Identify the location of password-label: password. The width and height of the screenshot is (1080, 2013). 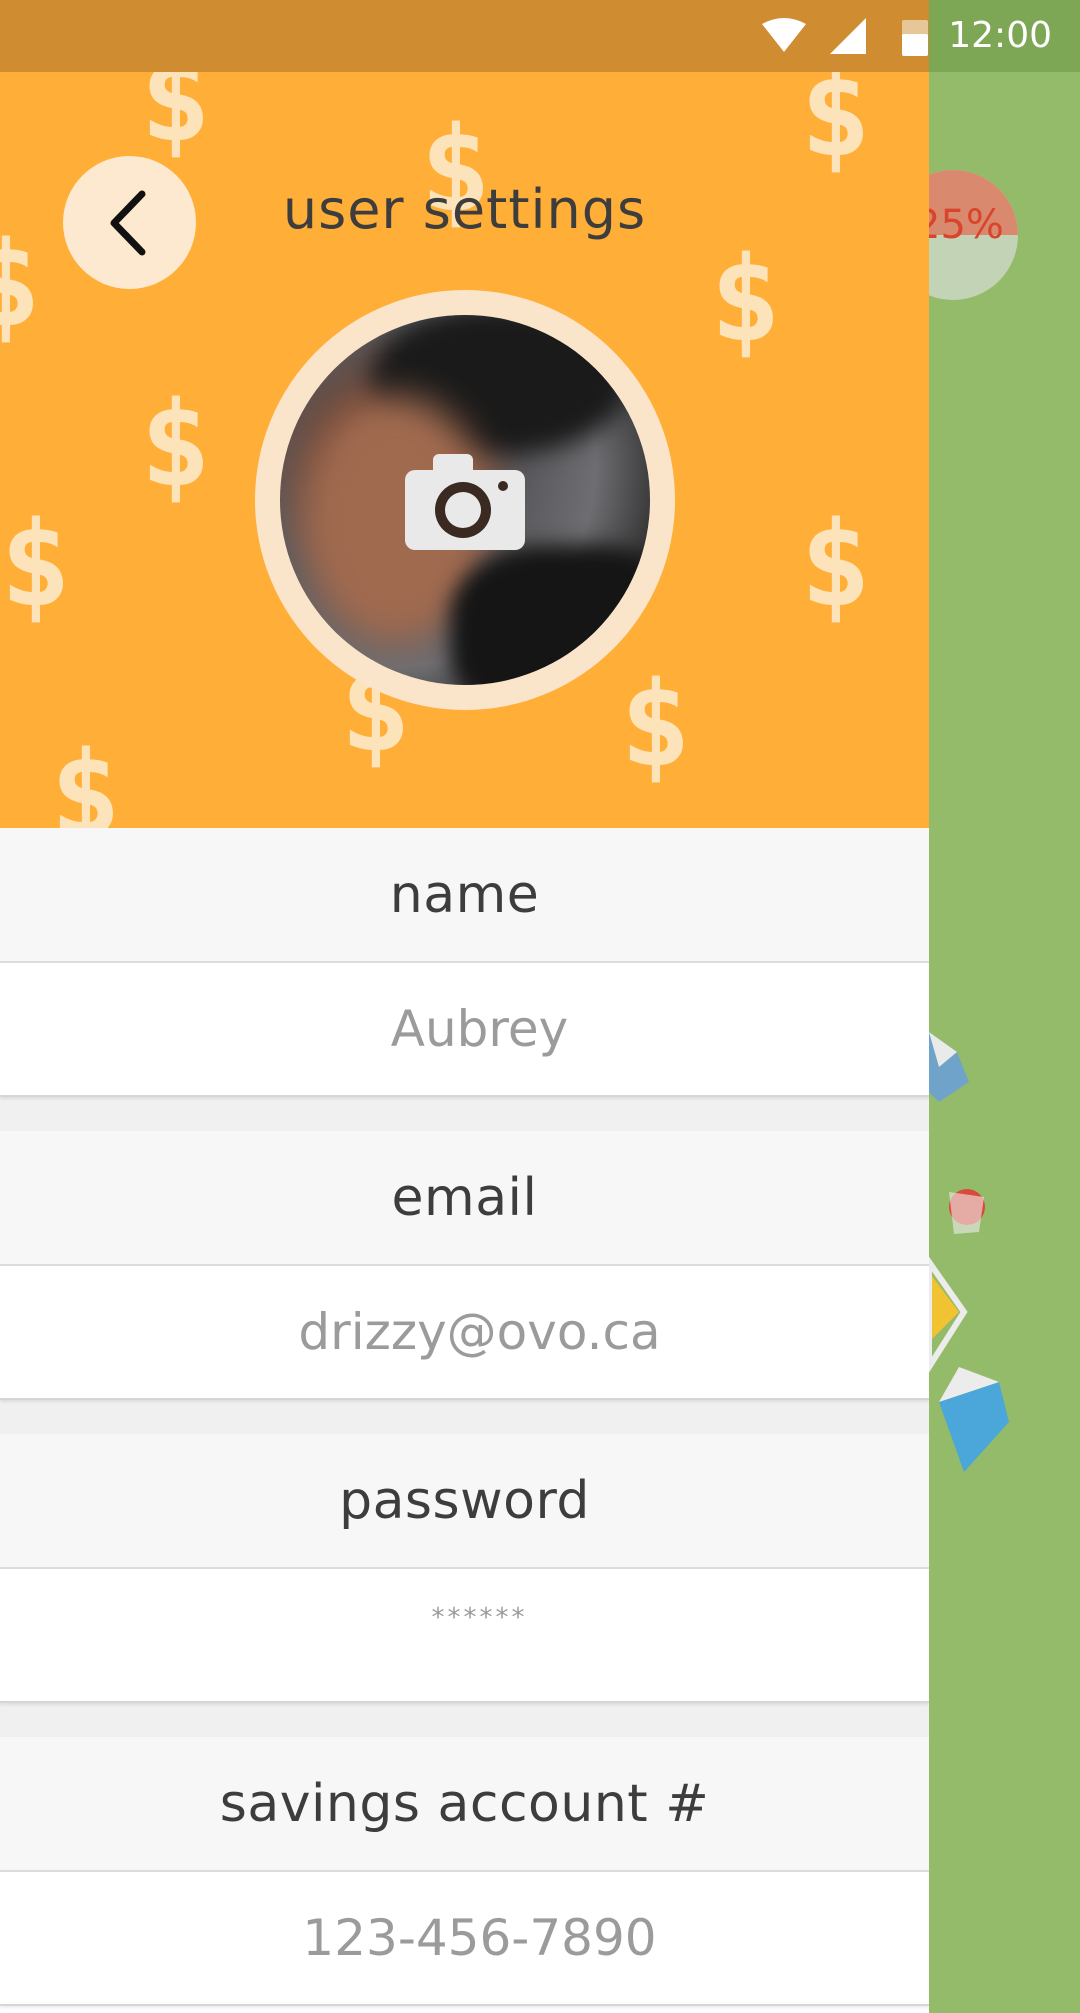
(464, 1500).